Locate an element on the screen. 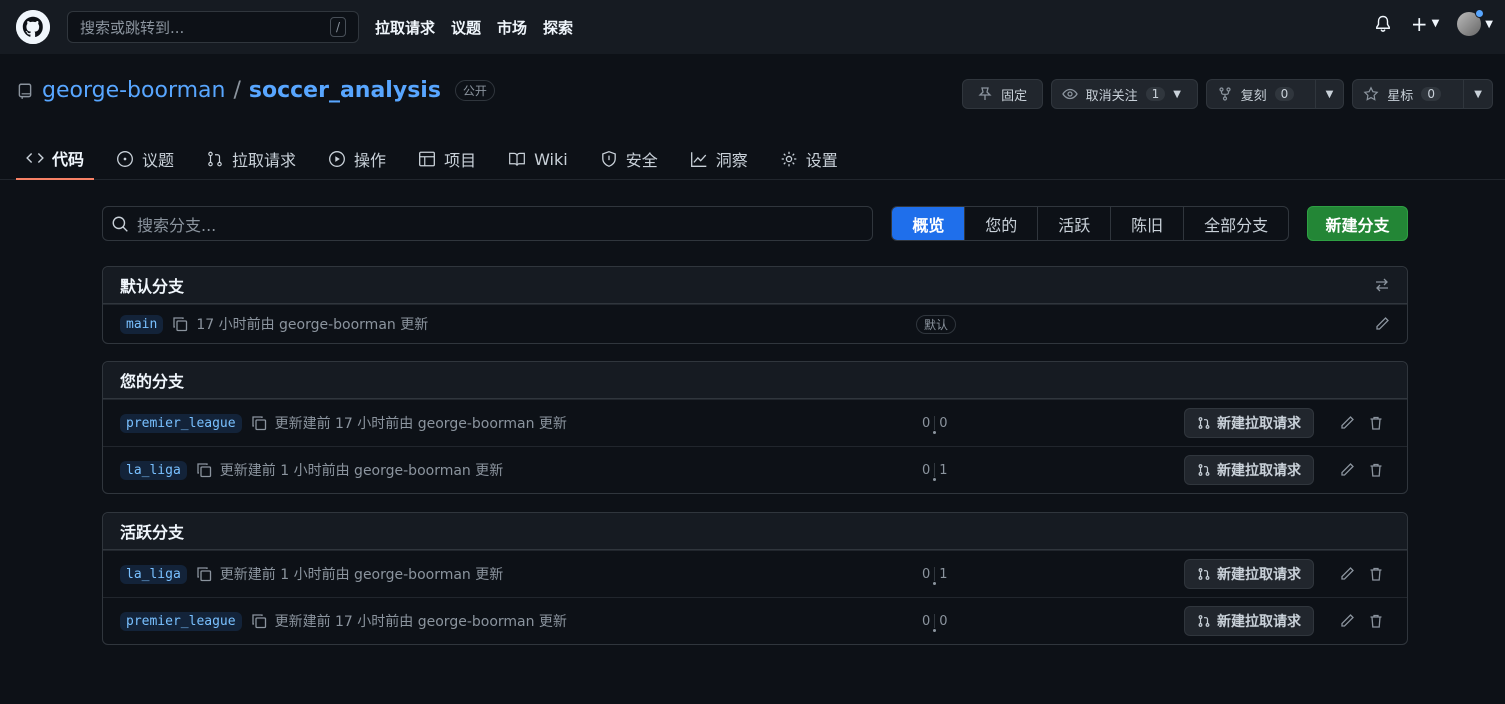 The image size is (1505, 704). global-search-input: 搜索或跳转到... / is located at coordinates (213, 27).